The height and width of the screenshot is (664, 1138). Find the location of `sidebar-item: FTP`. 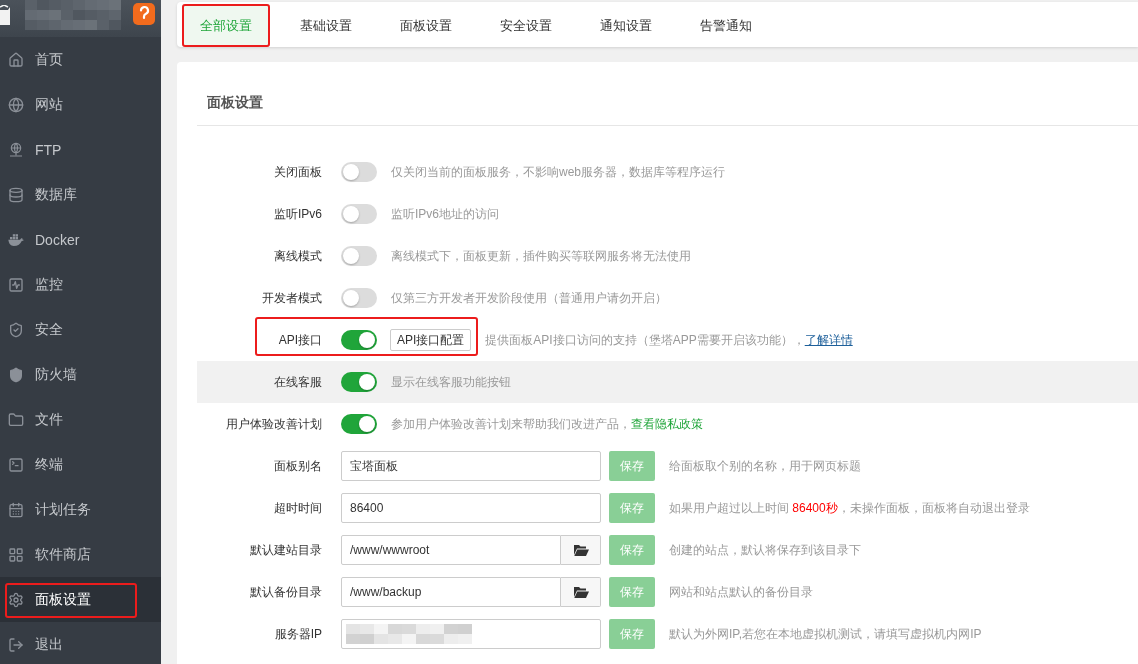

sidebar-item: FTP is located at coordinates (80, 149).